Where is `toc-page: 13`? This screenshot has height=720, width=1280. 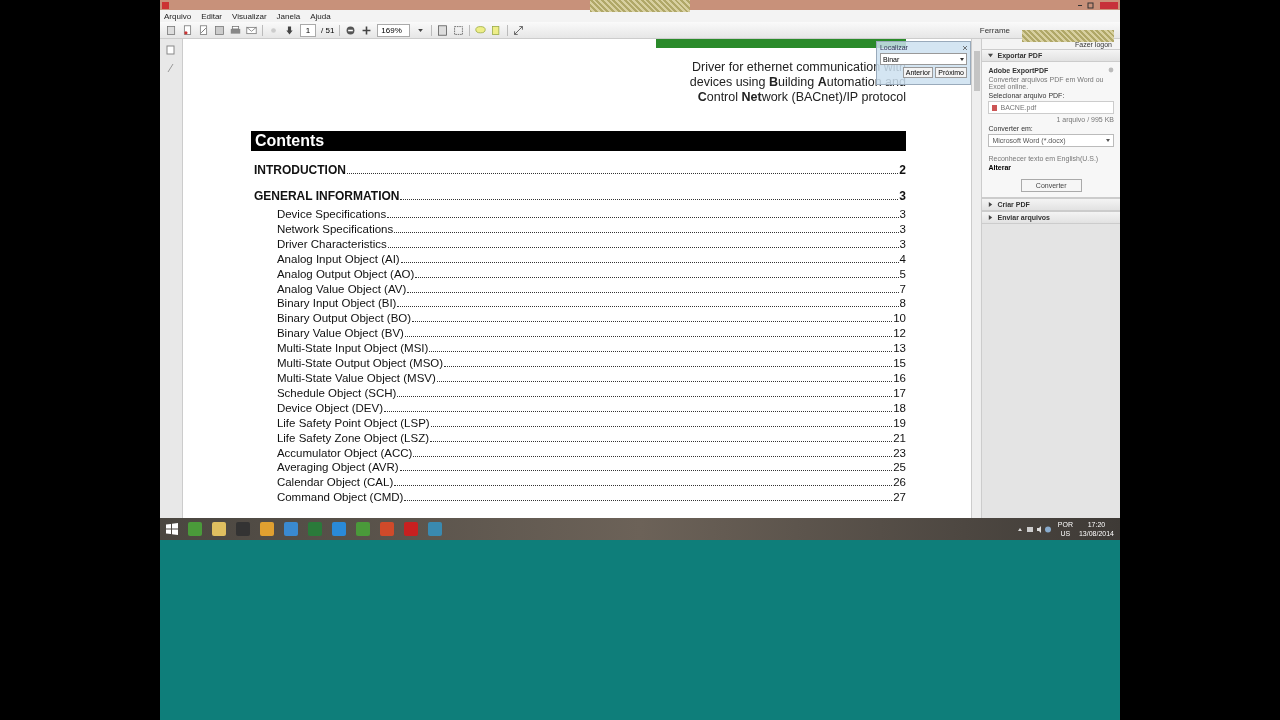
toc-page: 13 is located at coordinates (899, 349).